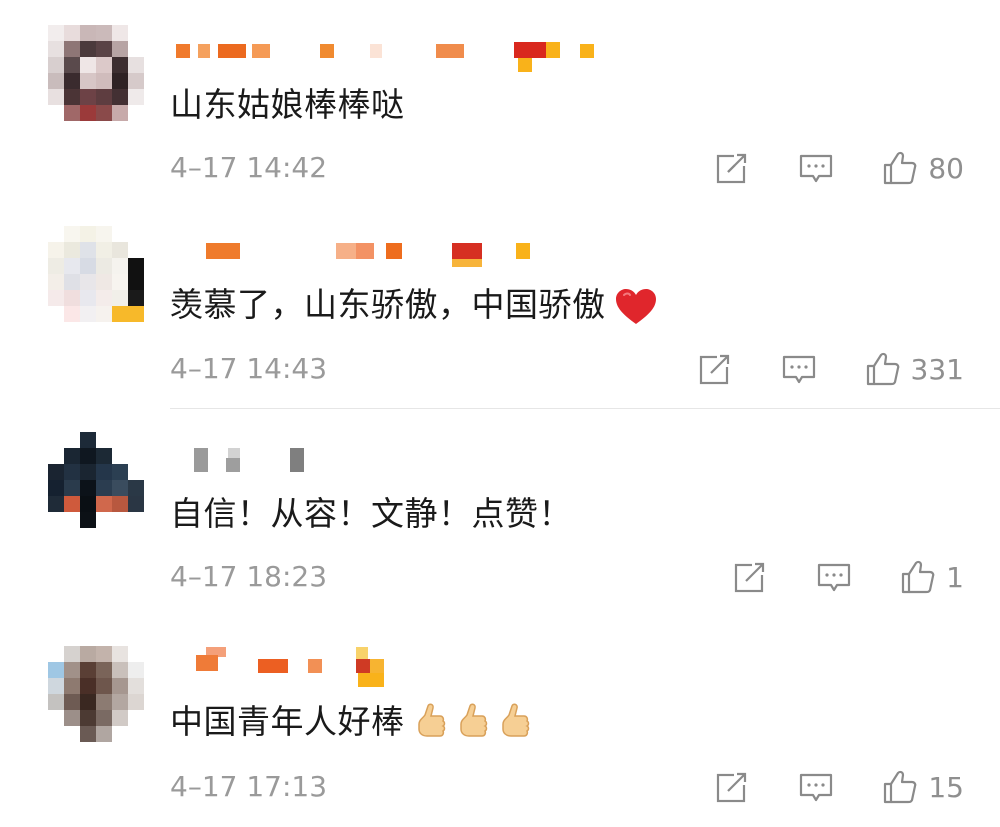 The image size is (1000, 827). I want to click on comment-text: 自信！从容！文静！点赞！, so click(371, 513).